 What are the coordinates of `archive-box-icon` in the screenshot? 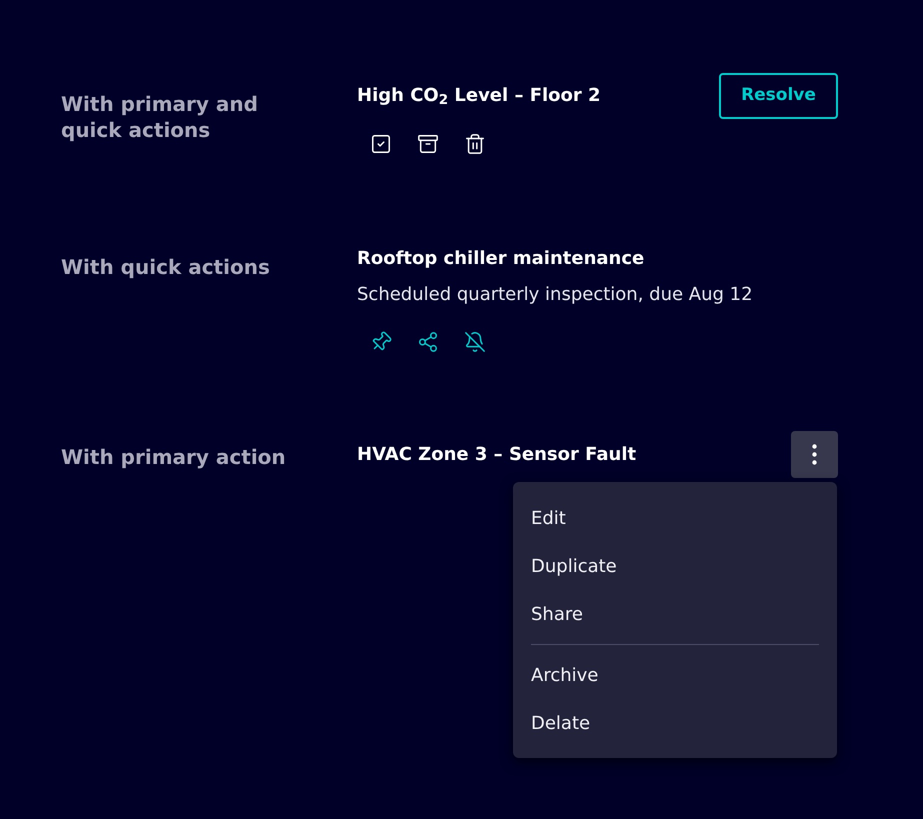 It's located at (428, 144).